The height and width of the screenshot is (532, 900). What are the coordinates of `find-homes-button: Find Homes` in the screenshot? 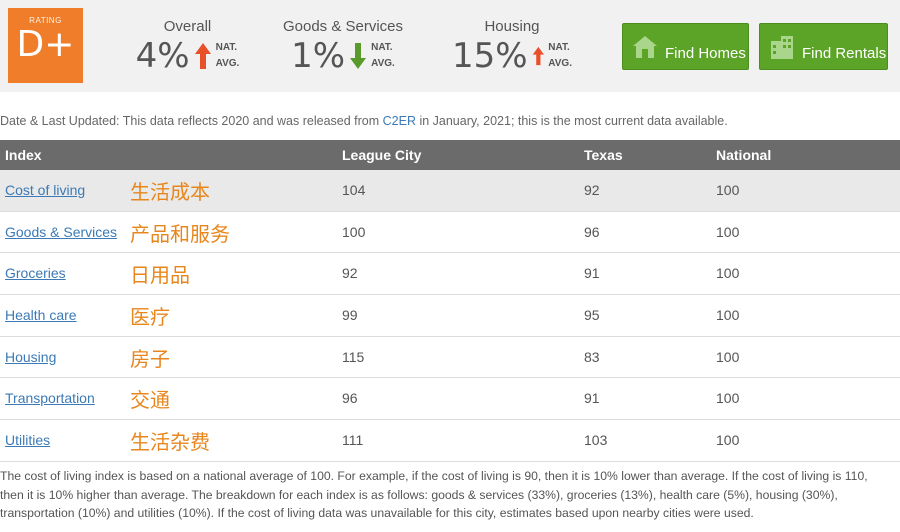 It's located at (685, 46).